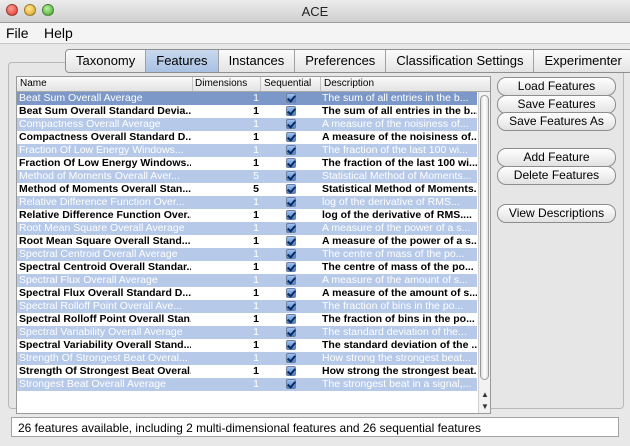 The image size is (630, 446). What do you see at coordinates (556, 157) in the screenshot?
I see `add-feature-button: Add Feature` at bounding box center [556, 157].